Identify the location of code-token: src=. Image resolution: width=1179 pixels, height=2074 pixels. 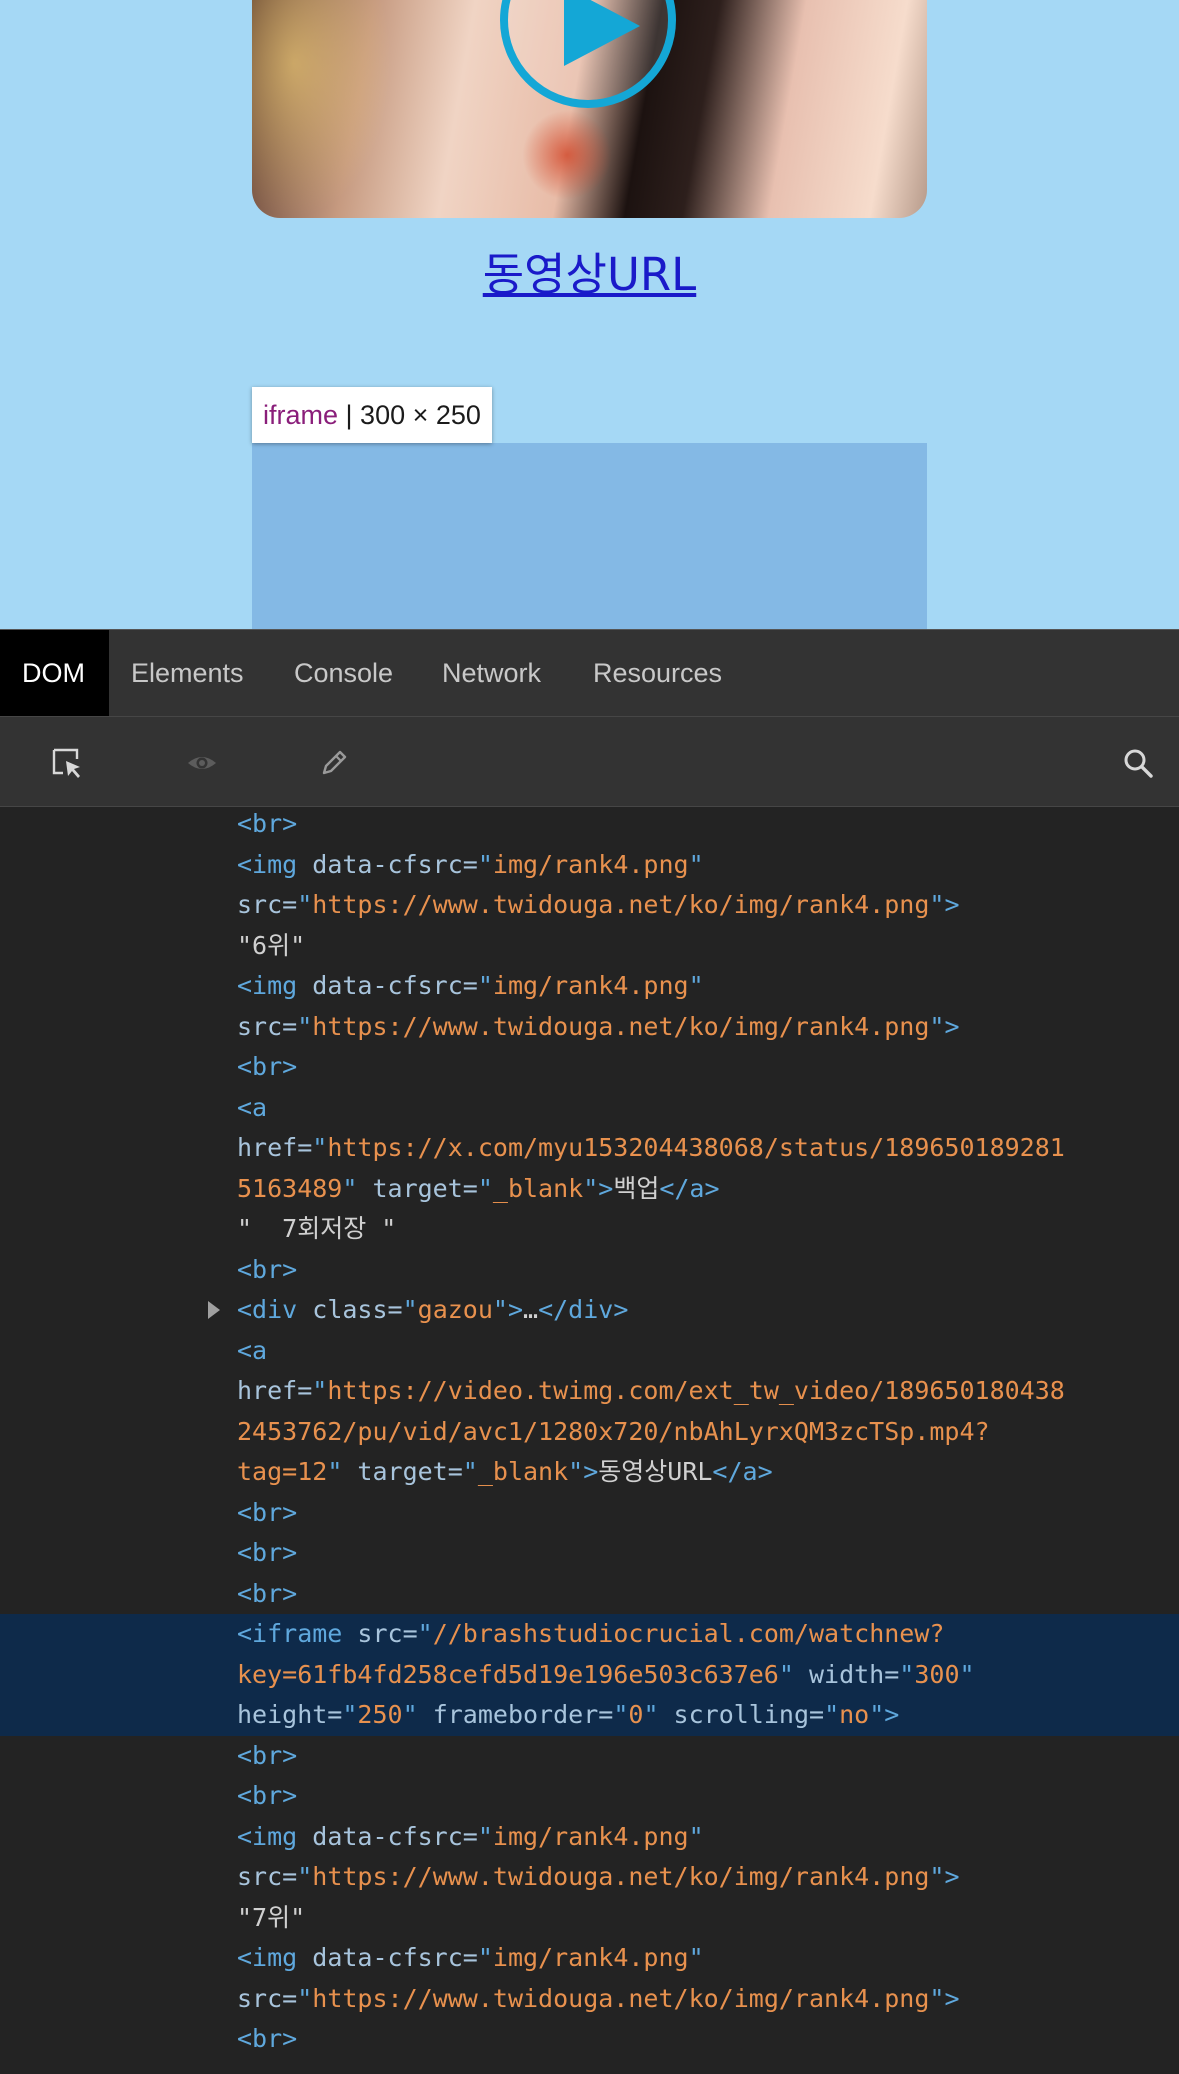
(267, 904).